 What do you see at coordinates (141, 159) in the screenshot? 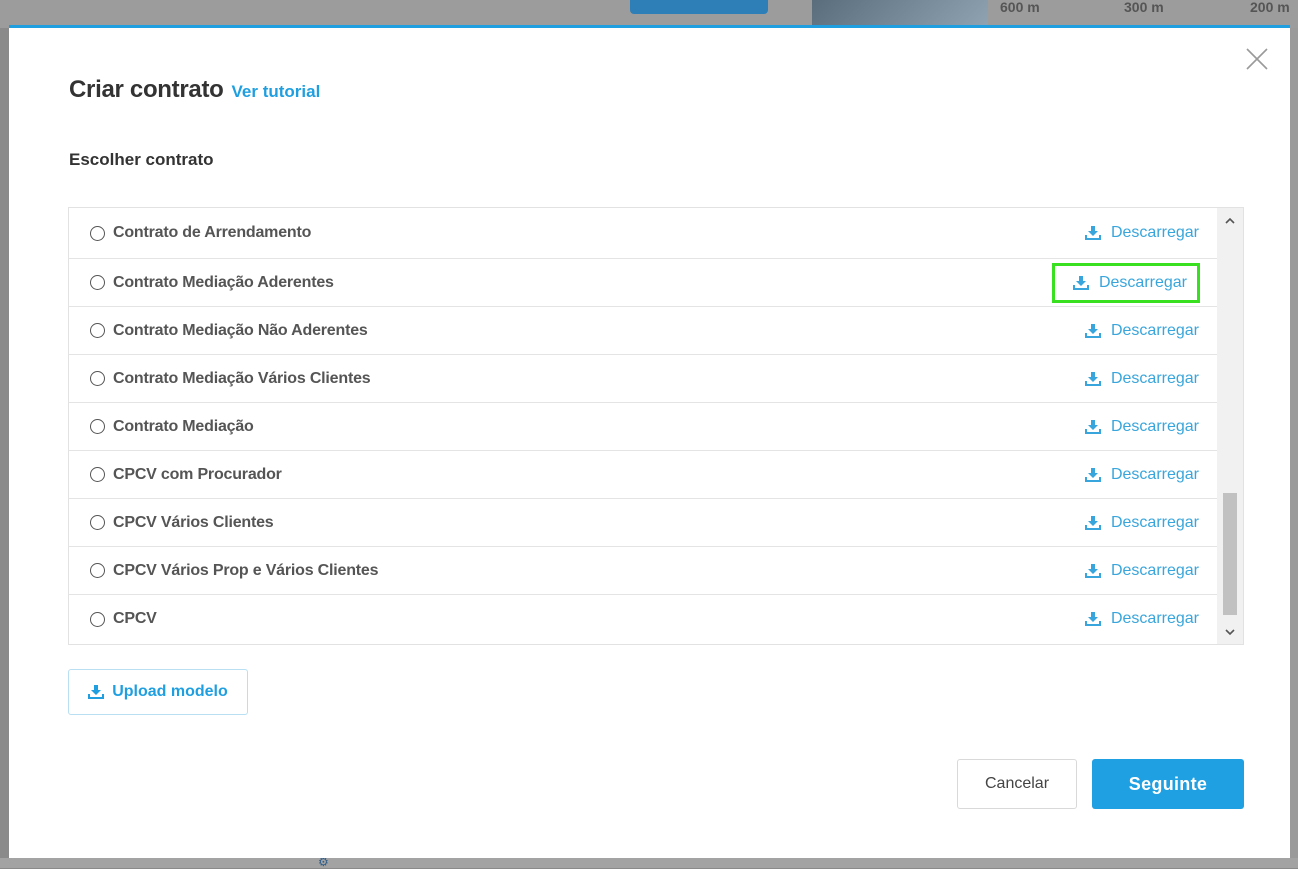
I see `section-title: Escolher contrato` at bounding box center [141, 159].